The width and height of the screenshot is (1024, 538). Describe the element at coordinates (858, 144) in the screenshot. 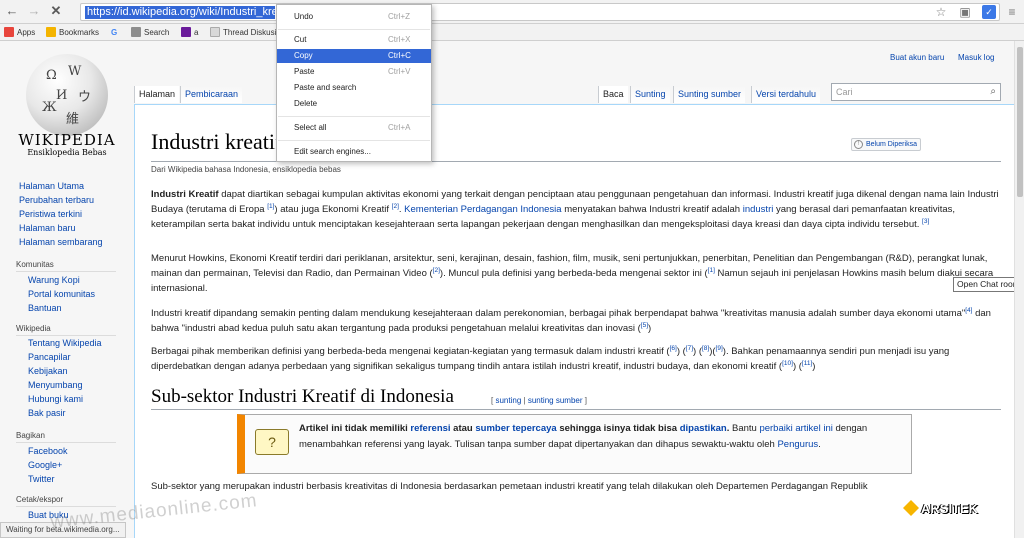

I see `review-icon: !` at that location.